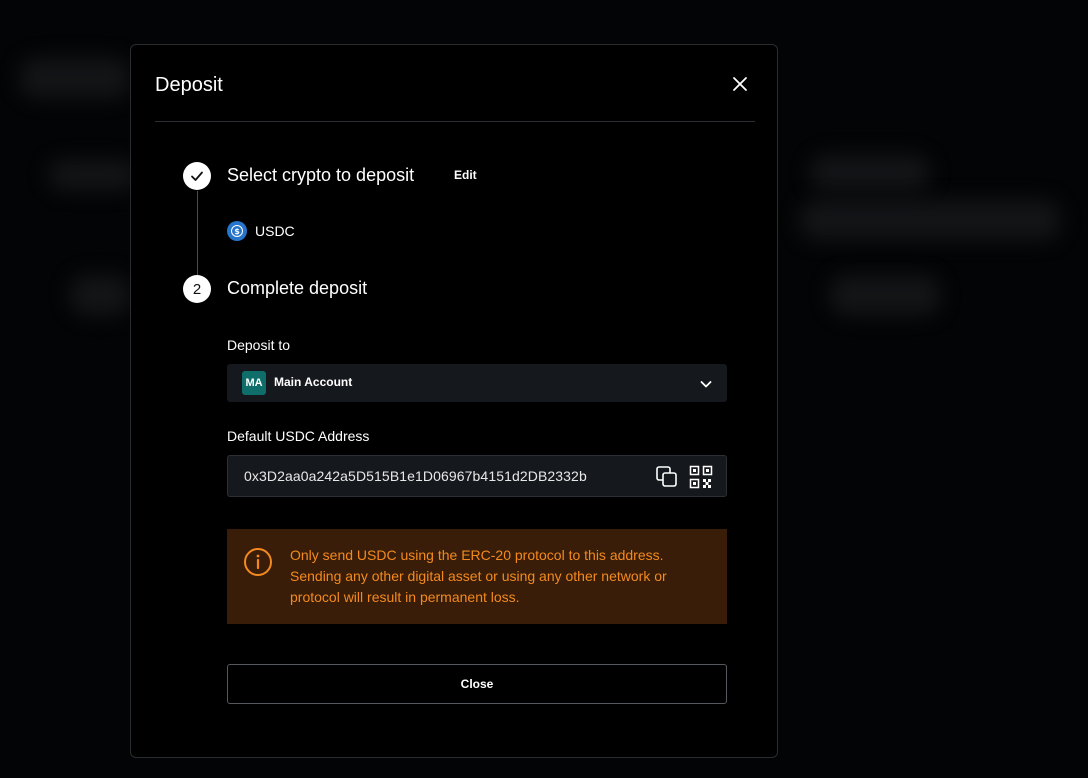 The image size is (1088, 778). Describe the element at coordinates (477, 383) in the screenshot. I see `deposit-account-select: MA Main Account` at that location.